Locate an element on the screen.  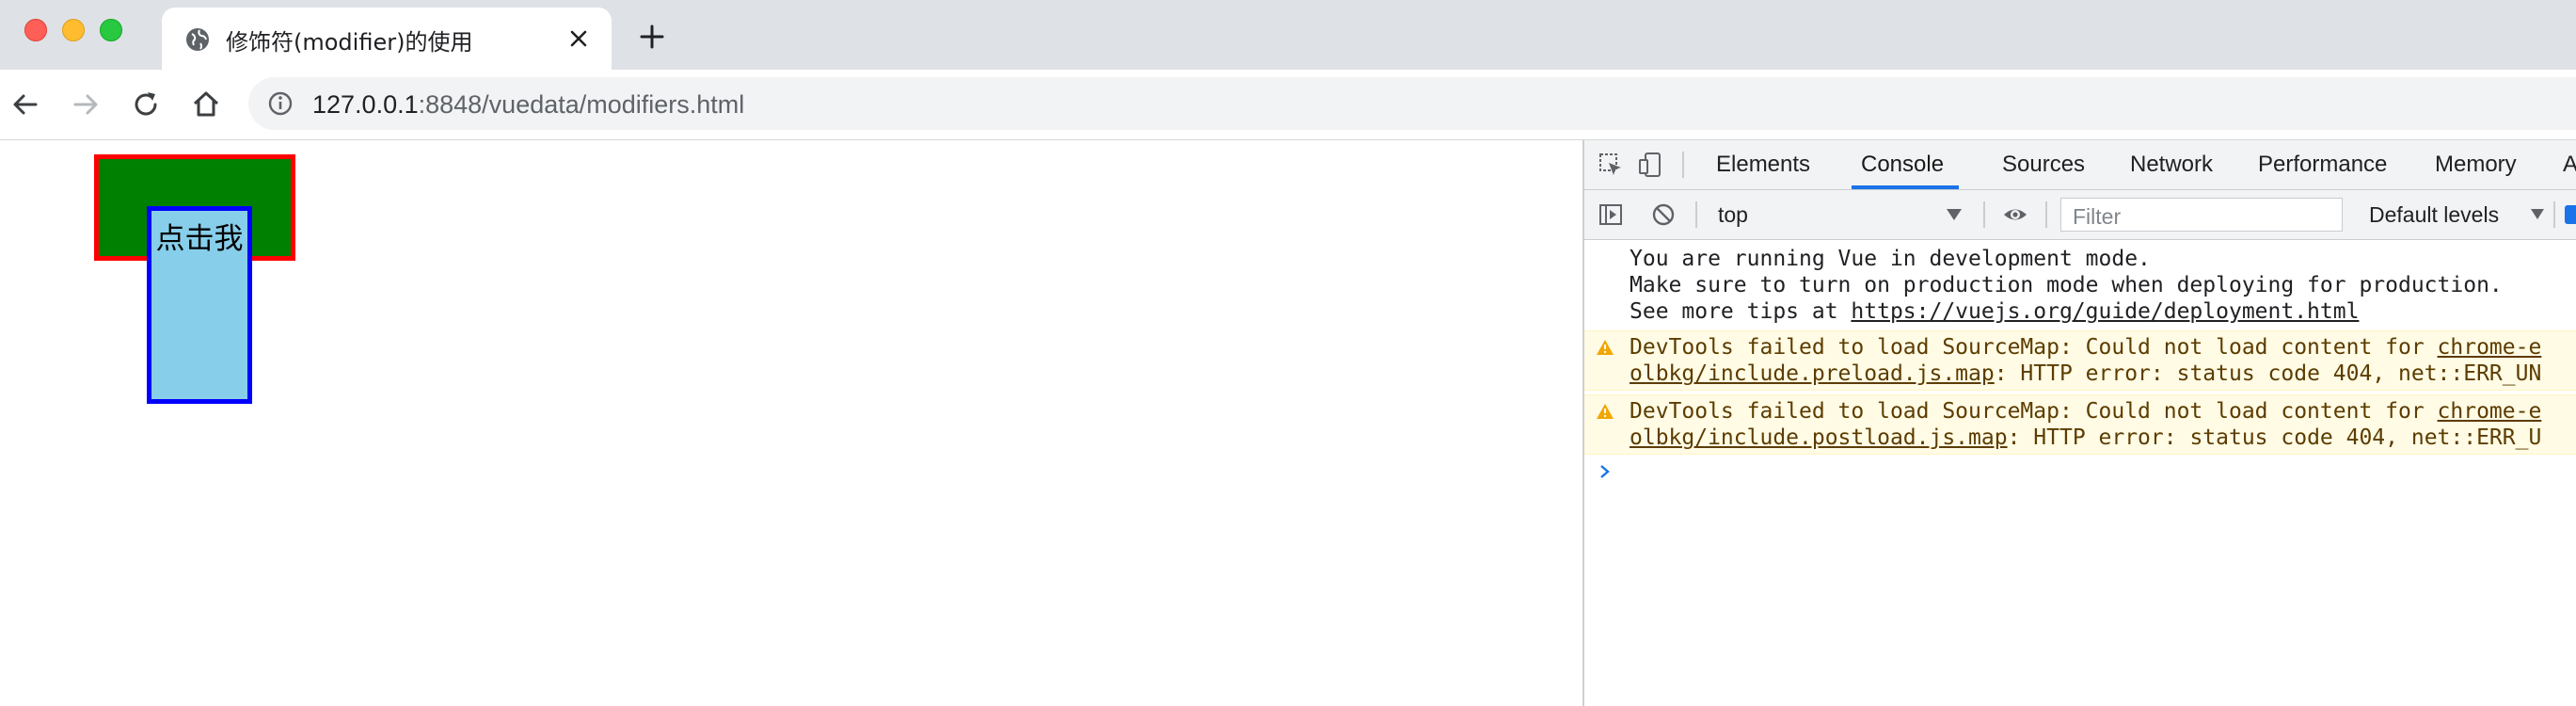
console-link: https://vuejs.org/guide/deployment.html is located at coordinates (2105, 312).